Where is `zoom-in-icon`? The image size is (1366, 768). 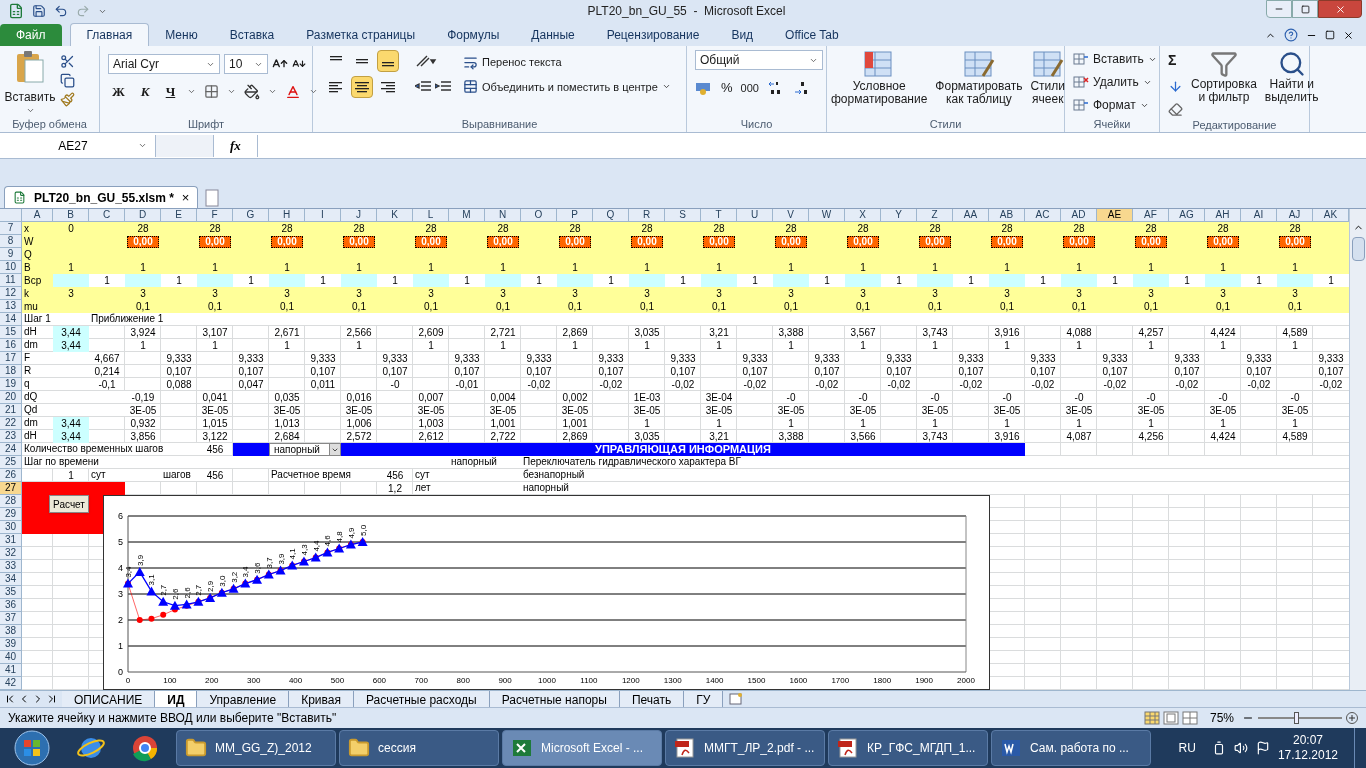 zoom-in-icon is located at coordinates (1352, 718).